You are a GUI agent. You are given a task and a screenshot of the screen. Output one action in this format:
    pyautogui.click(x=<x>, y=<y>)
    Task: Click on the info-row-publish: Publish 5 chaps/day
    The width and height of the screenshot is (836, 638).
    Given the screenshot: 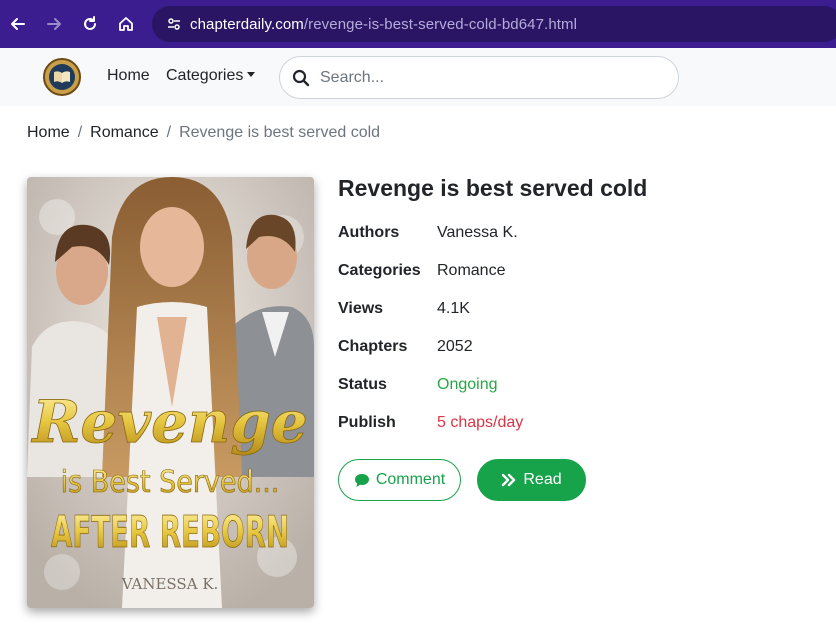 What is the action you would take?
    pyautogui.click(x=430, y=426)
    